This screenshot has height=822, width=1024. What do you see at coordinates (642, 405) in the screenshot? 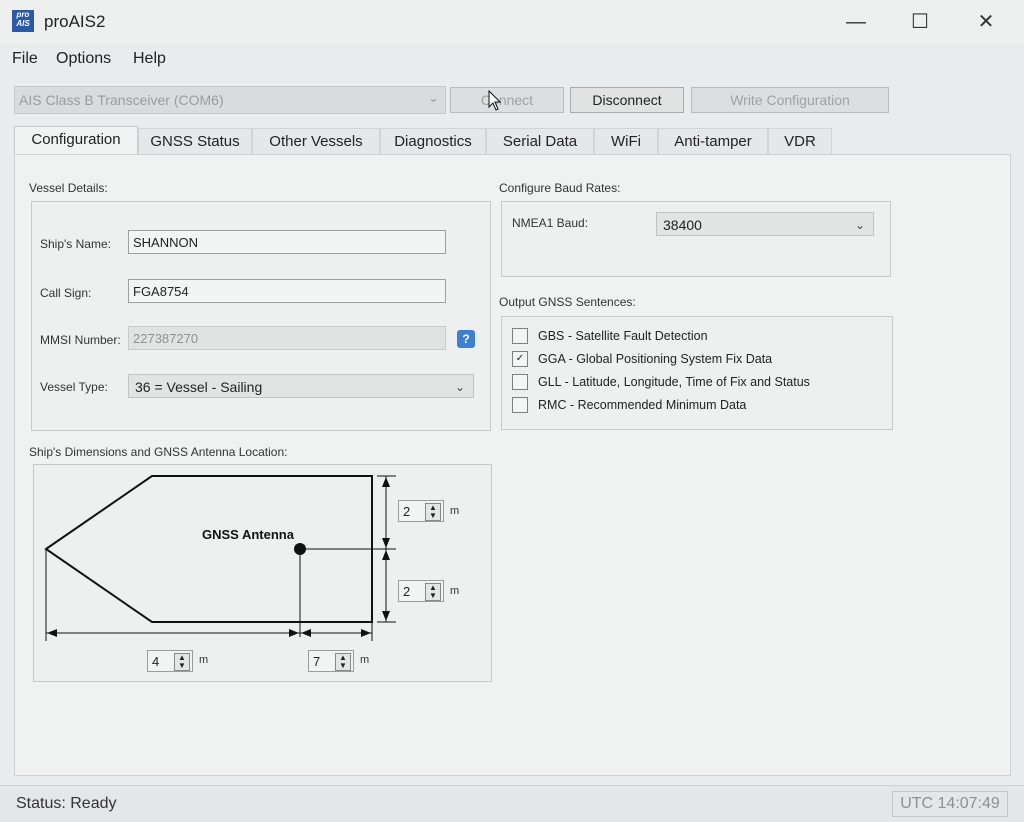
I see `rmc-label: RMC - Recommended Minimum Data` at bounding box center [642, 405].